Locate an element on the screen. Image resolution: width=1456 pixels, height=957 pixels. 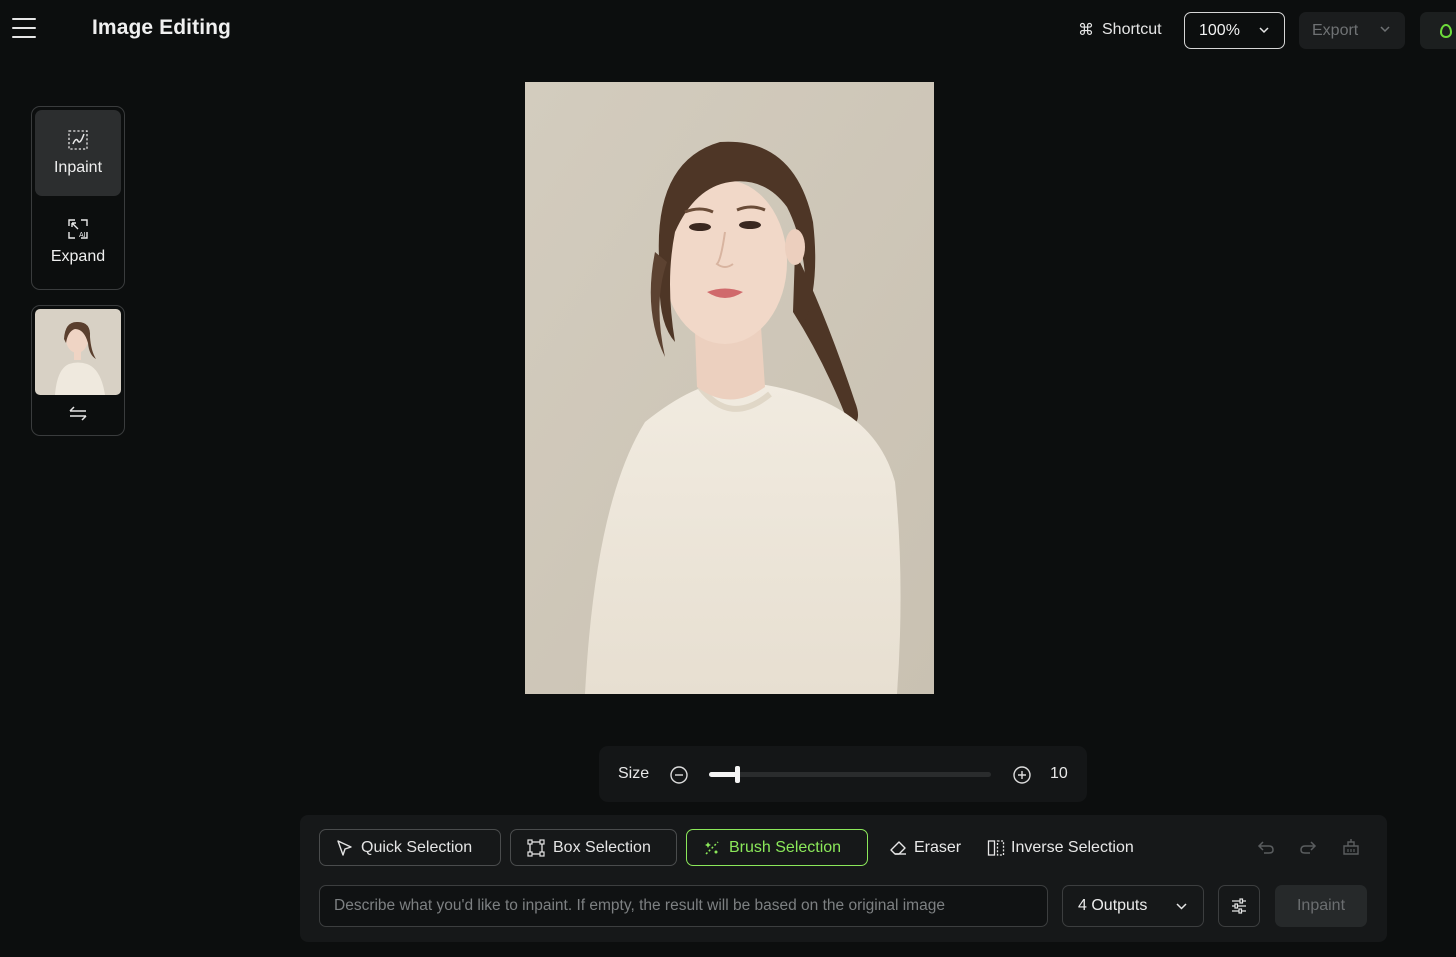
tool-expand-label: Expand is located at coordinates (78, 256).